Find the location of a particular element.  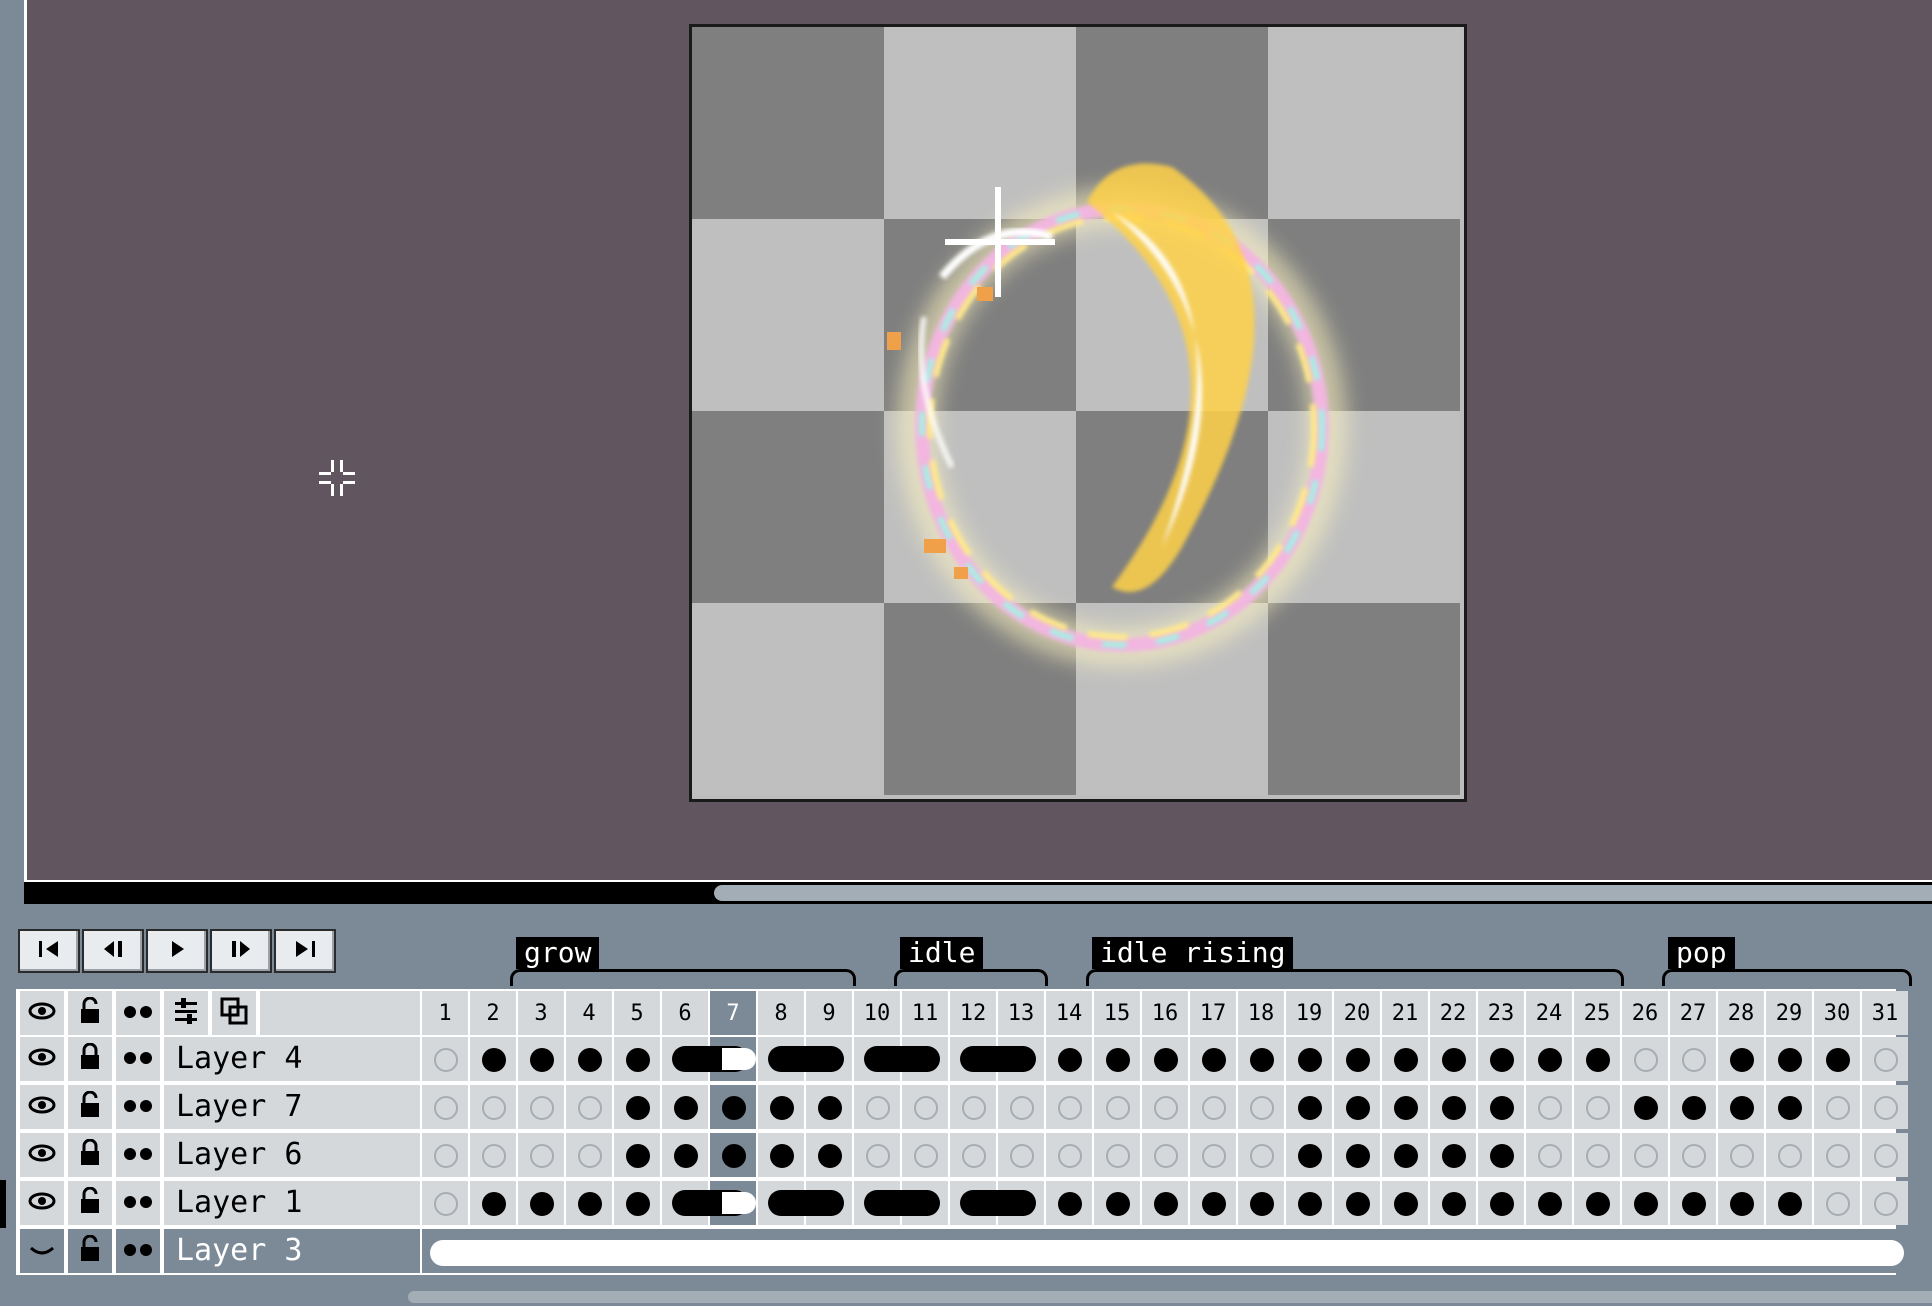

frame-number-22: 22 is located at coordinates (1453, 1013).